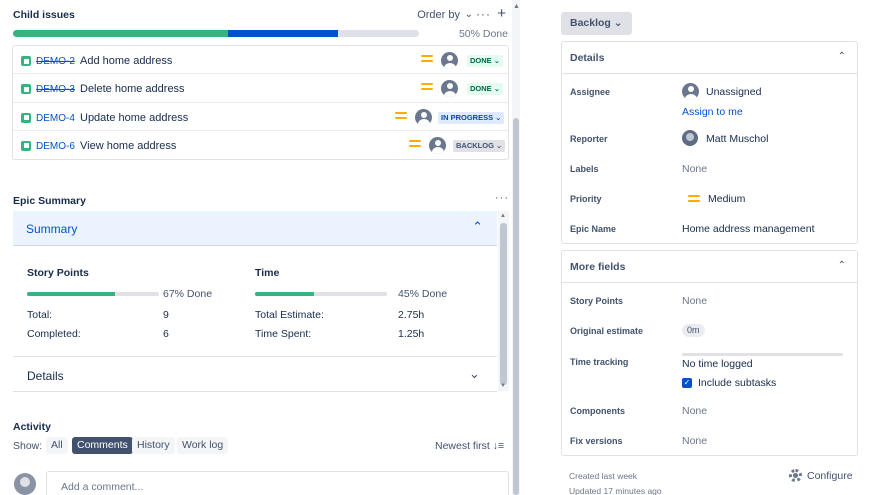 This screenshot has width=870, height=495. Describe the element at coordinates (58, 273) in the screenshot. I see `story-points-heading: Story Points` at that location.